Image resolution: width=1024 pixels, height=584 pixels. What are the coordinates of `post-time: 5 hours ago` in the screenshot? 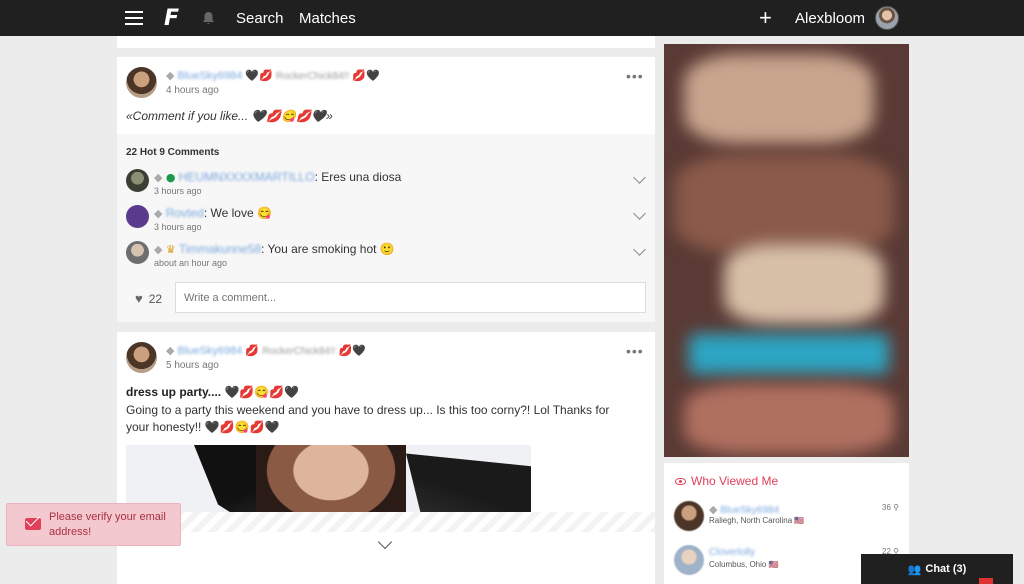 It's located at (192, 365).